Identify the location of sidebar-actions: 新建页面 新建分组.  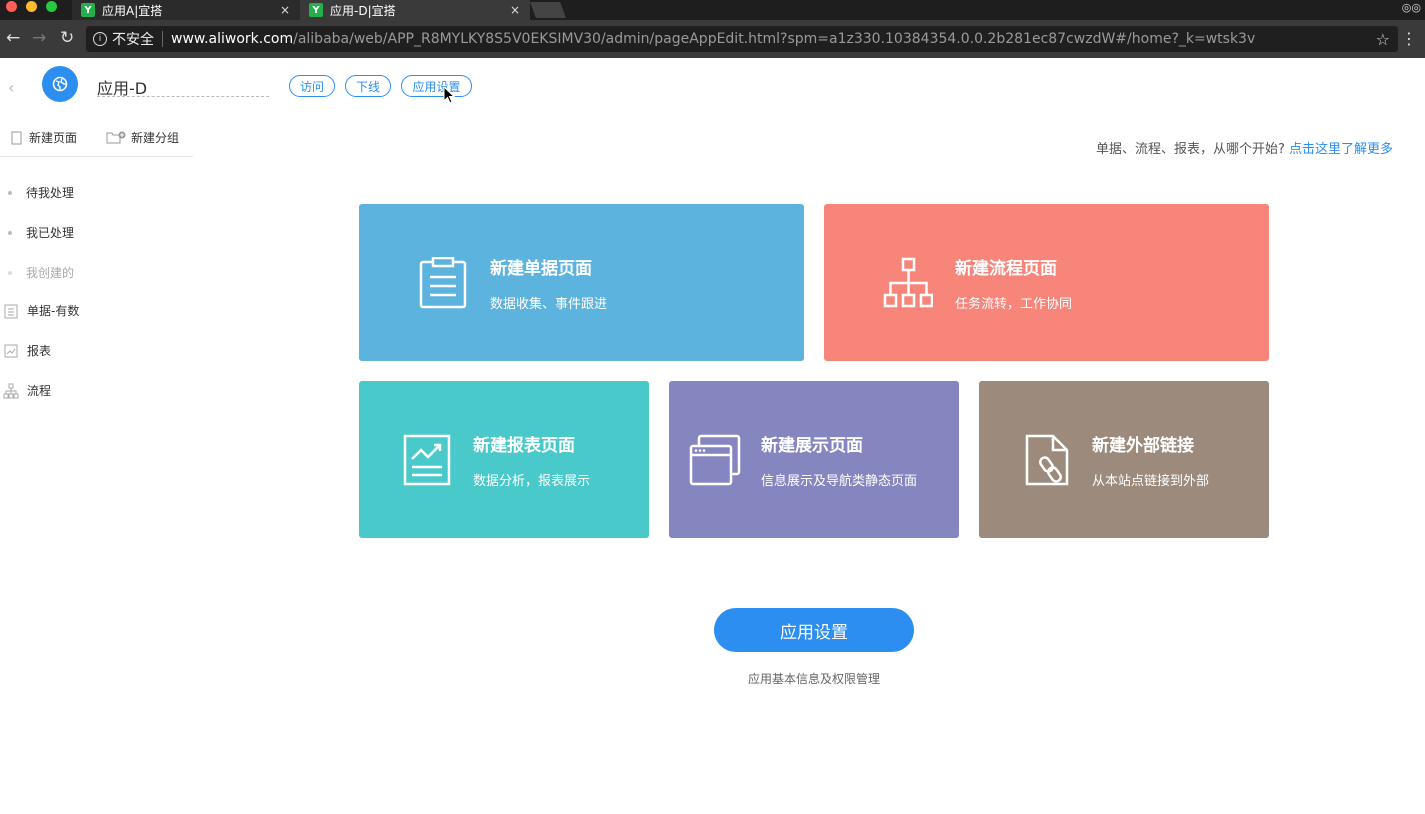
(96, 139).